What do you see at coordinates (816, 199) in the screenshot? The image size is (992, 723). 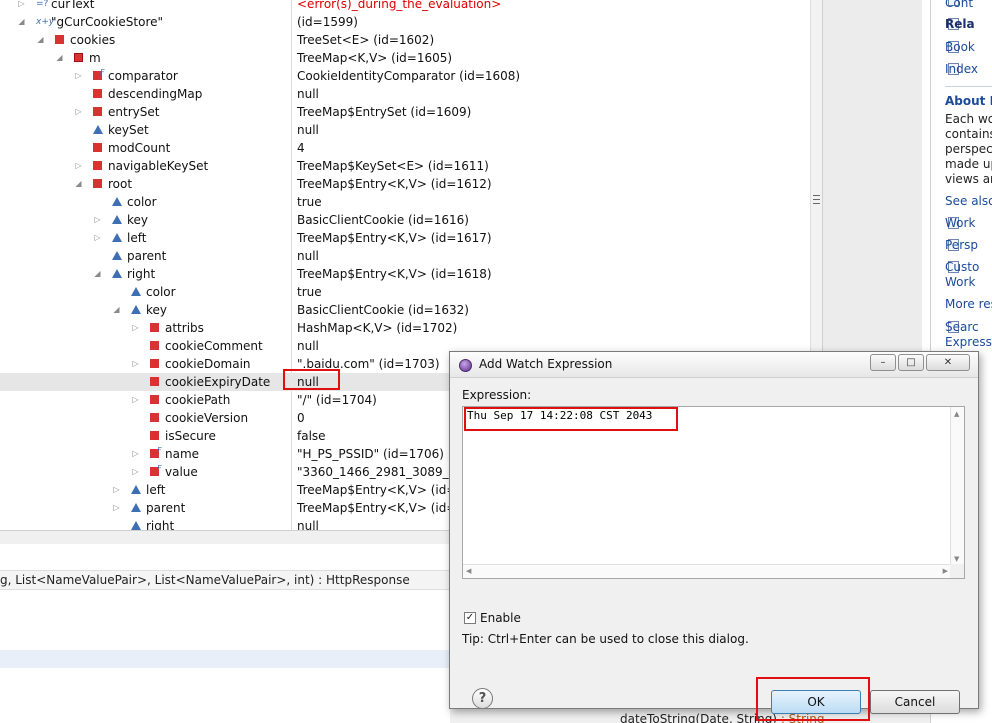 I see `splitter-grip-icon` at bounding box center [816, 199].